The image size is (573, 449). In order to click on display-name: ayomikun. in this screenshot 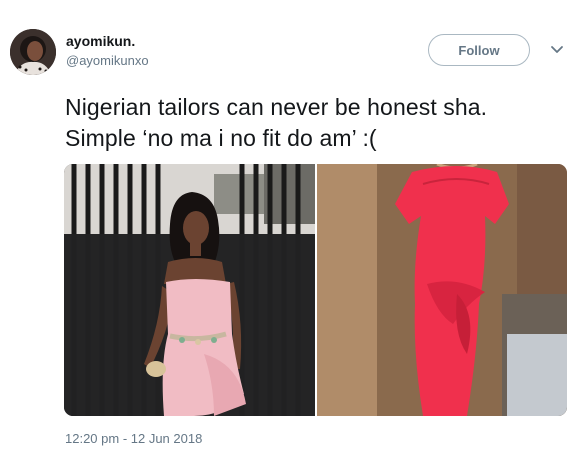, I will do `click(100, 41)`.